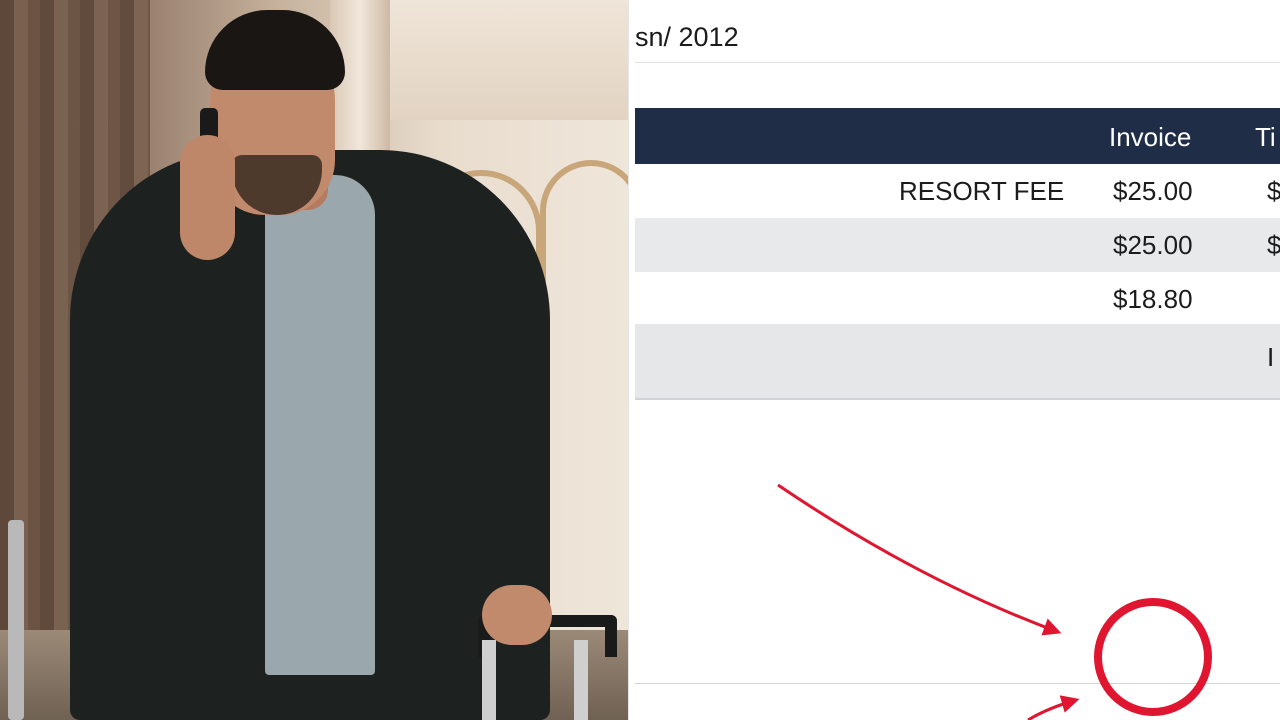 This screenshot has height=720, width=1280. What do you see at coordinates (982, 191) in the screenshot?
I see `line-item-description: RESORT FEE` at bounding box center [982, 191].